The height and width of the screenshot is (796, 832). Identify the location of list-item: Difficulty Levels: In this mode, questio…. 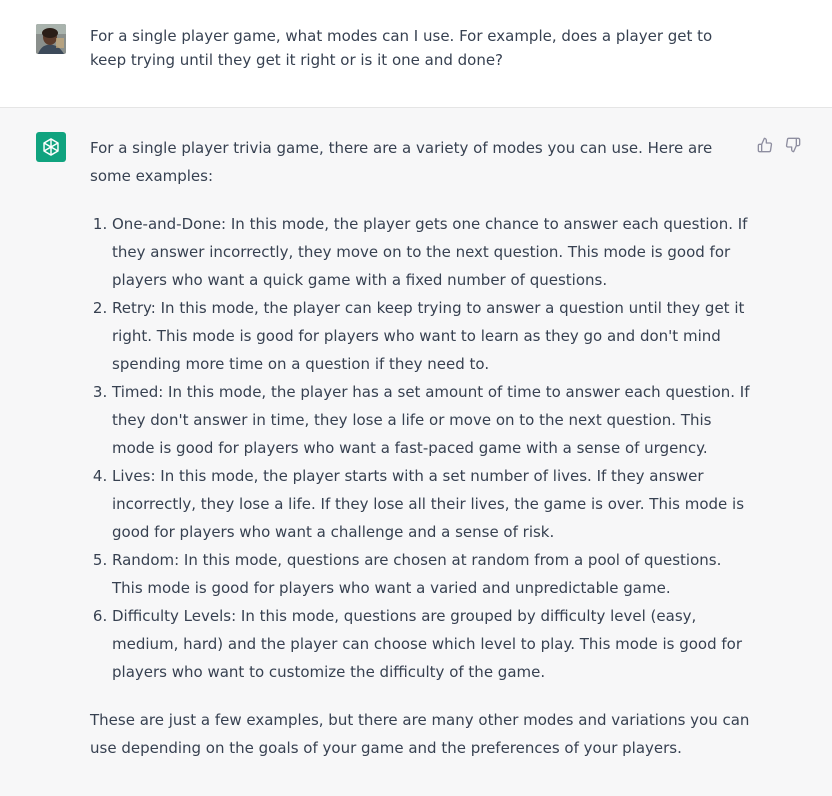
(431, 644).